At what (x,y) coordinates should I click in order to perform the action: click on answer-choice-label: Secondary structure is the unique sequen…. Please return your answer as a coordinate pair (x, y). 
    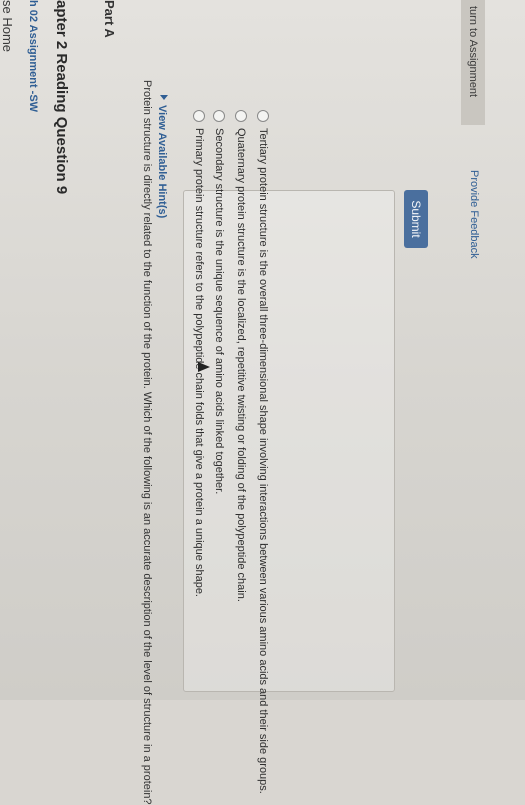
    Looking at the image, I should click on (219, 311).